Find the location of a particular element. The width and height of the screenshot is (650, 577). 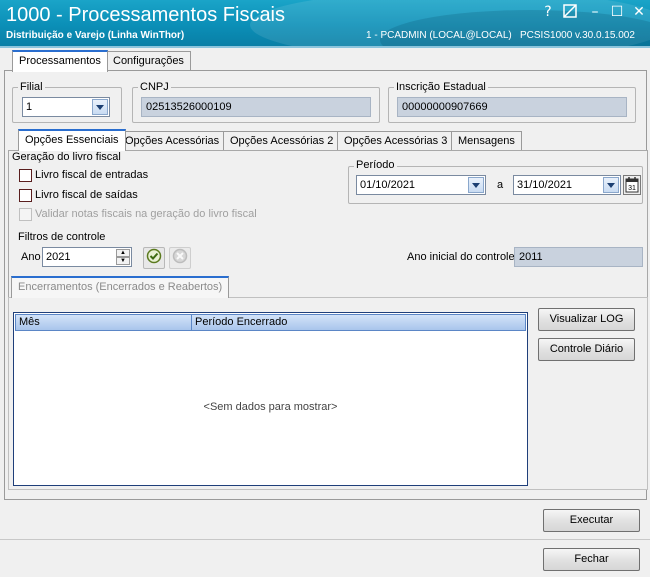

maximize-icon: ☐ is located at coordinates (617, 12).